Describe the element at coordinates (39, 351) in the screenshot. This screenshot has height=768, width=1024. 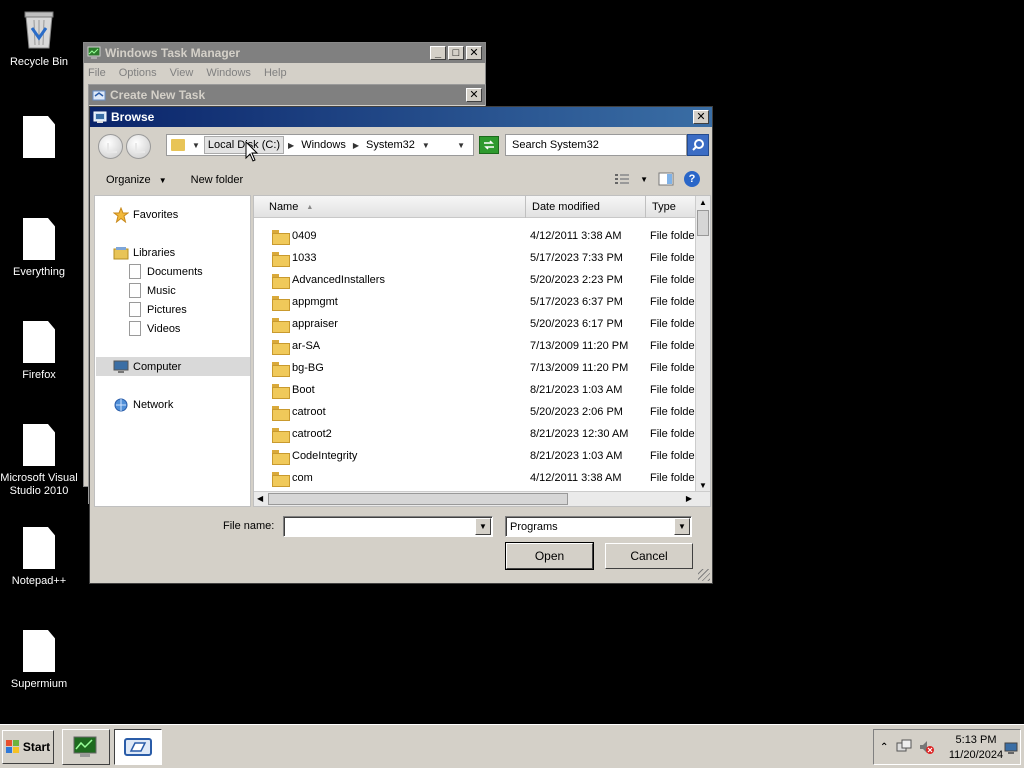
I see `desktop-icon-firefox: Firefox` at that location.